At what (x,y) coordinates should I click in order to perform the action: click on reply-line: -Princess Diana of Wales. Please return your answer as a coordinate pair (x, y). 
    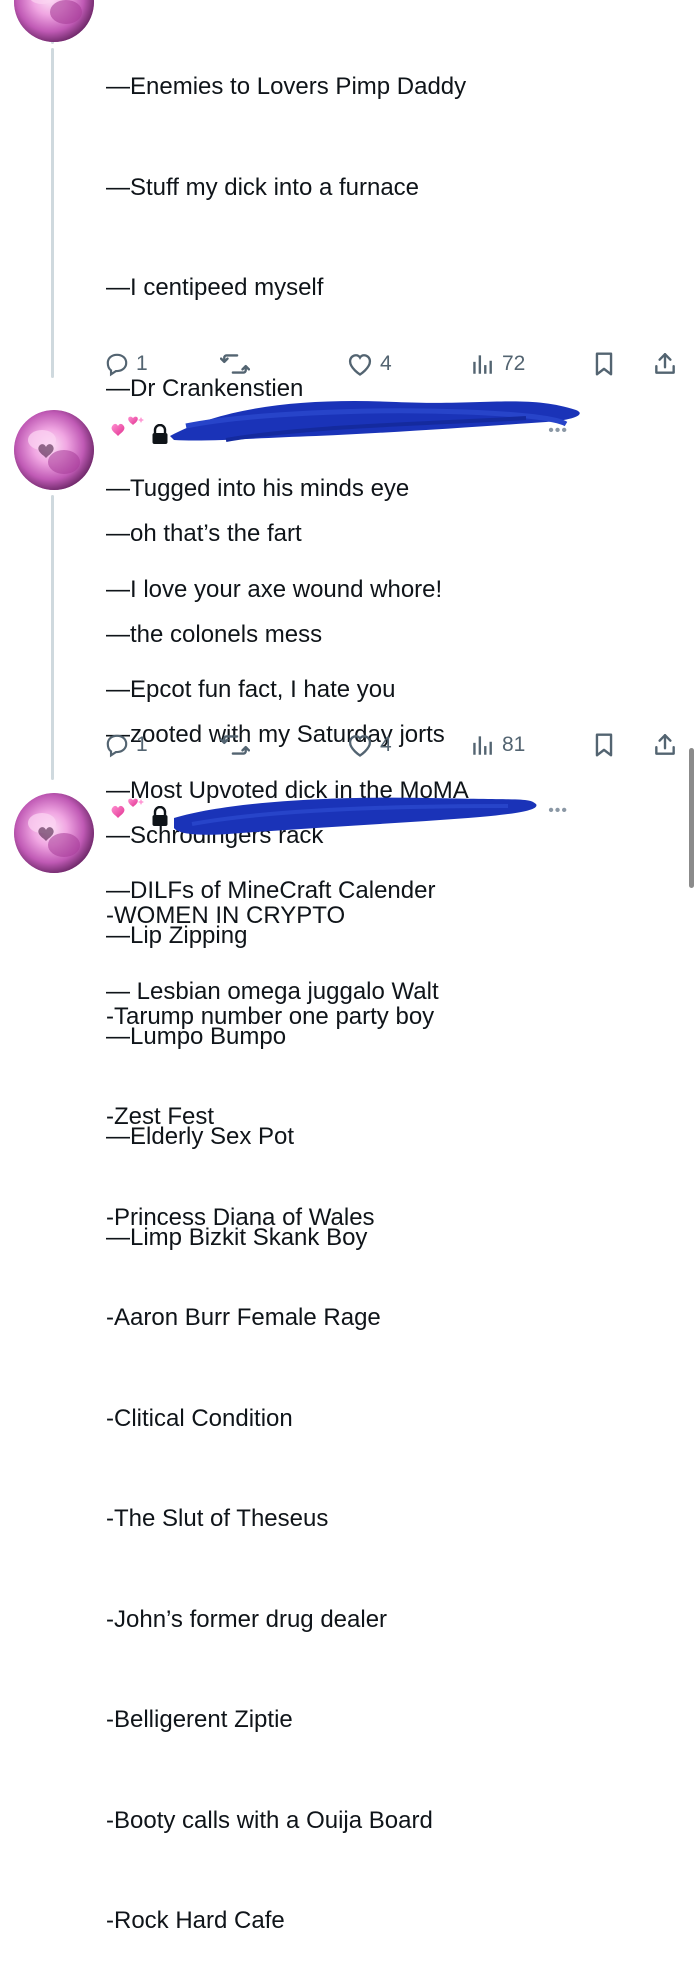
    Looking at the image, I should click on (240, 1217).